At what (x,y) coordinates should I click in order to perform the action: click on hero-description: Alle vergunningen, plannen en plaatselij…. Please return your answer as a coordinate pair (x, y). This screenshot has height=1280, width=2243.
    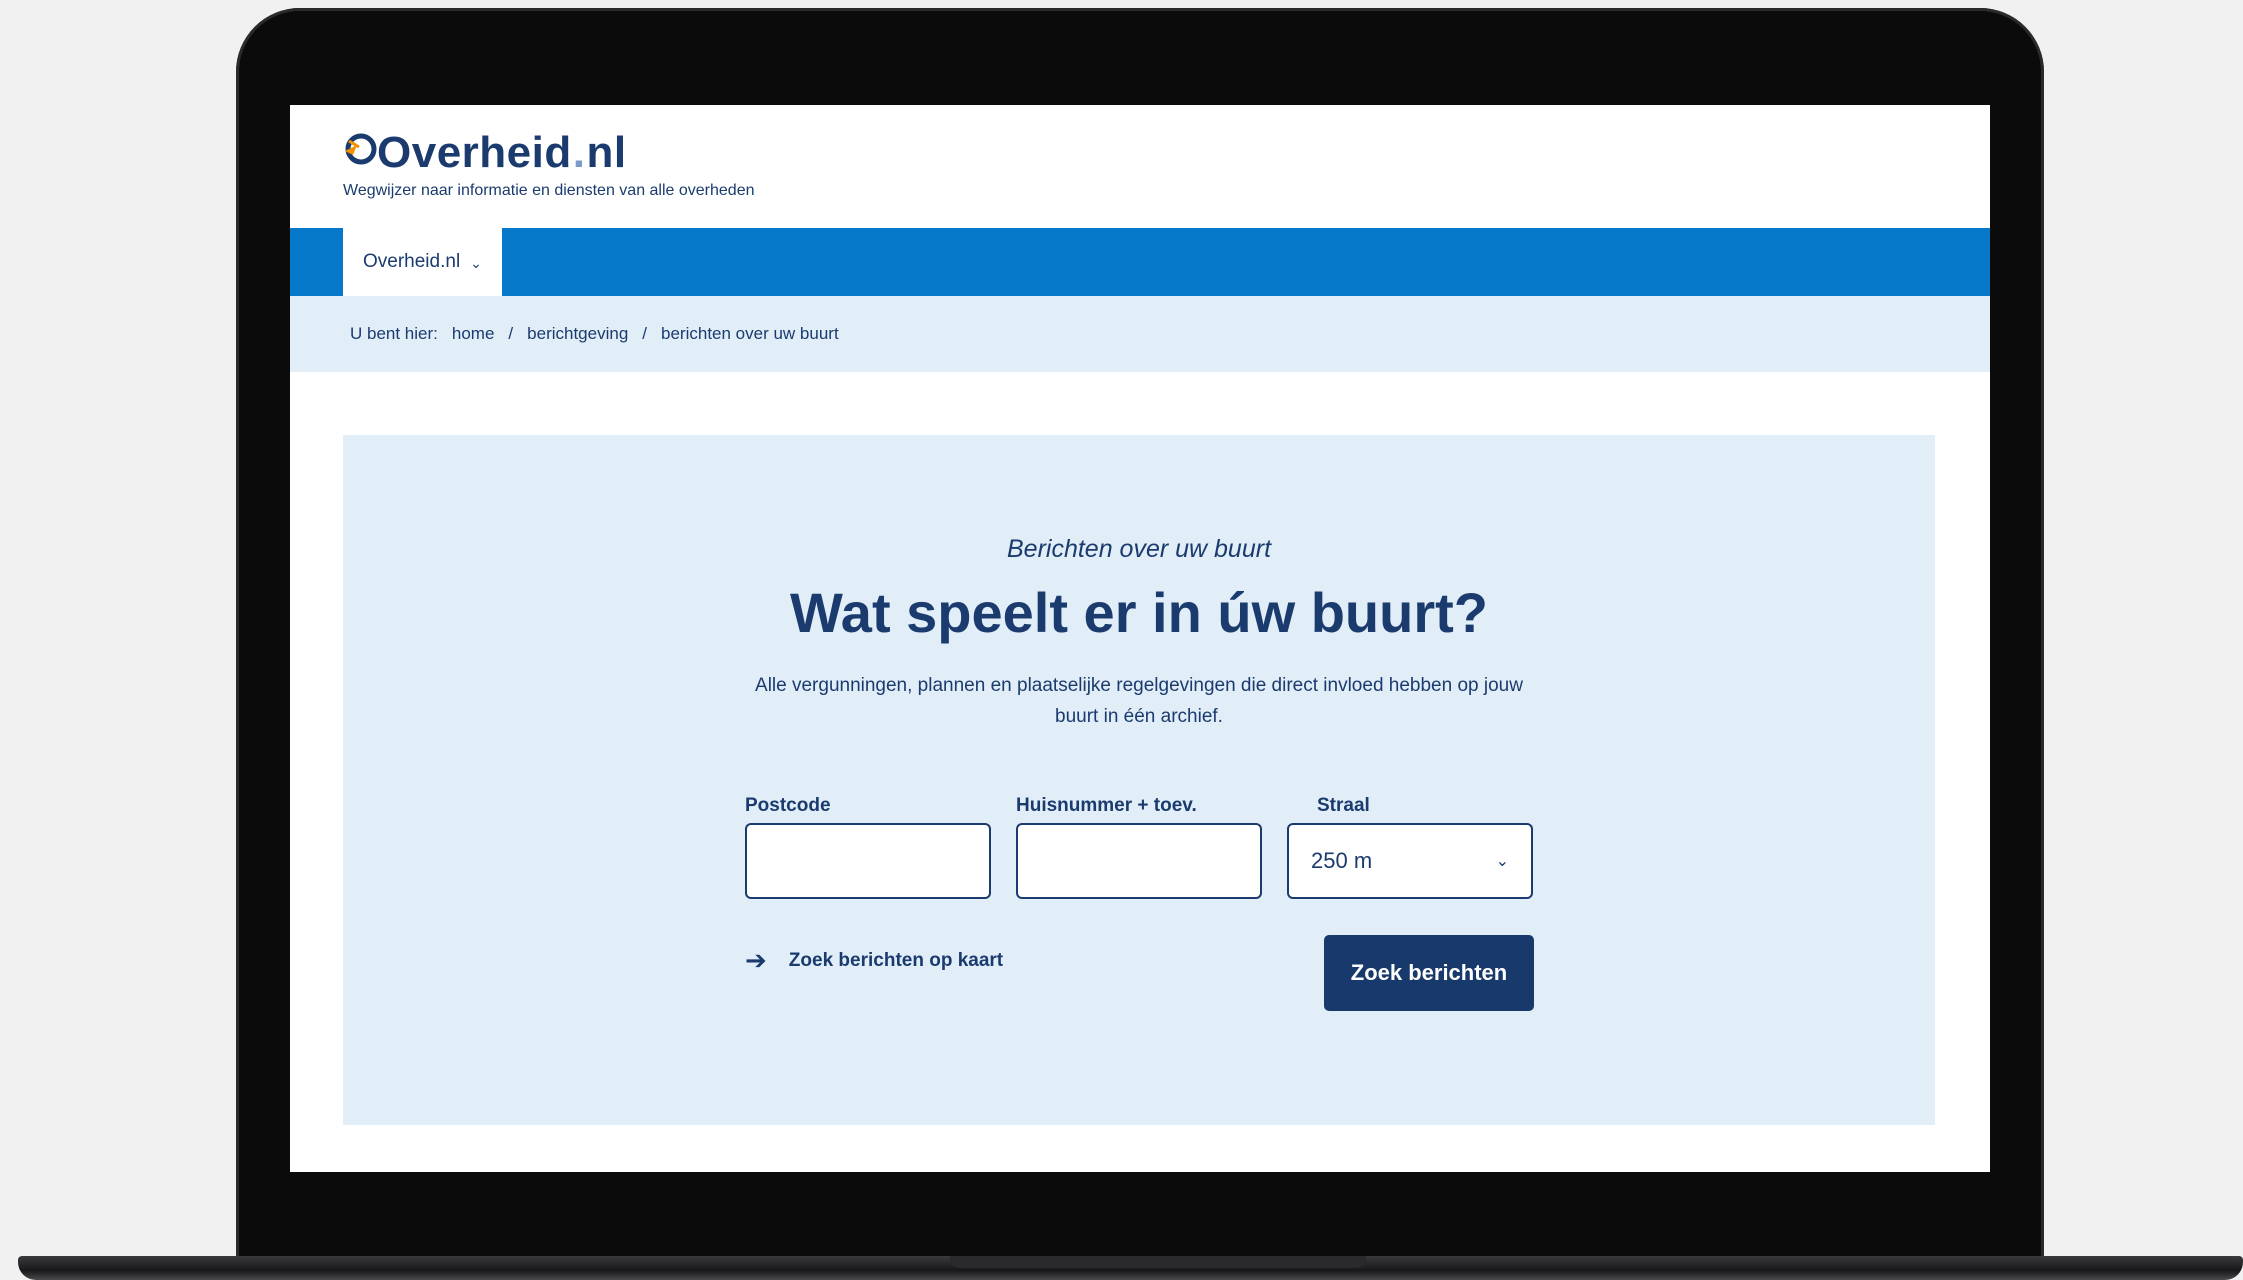
    Looking at the image, I should click on (1139, 701).